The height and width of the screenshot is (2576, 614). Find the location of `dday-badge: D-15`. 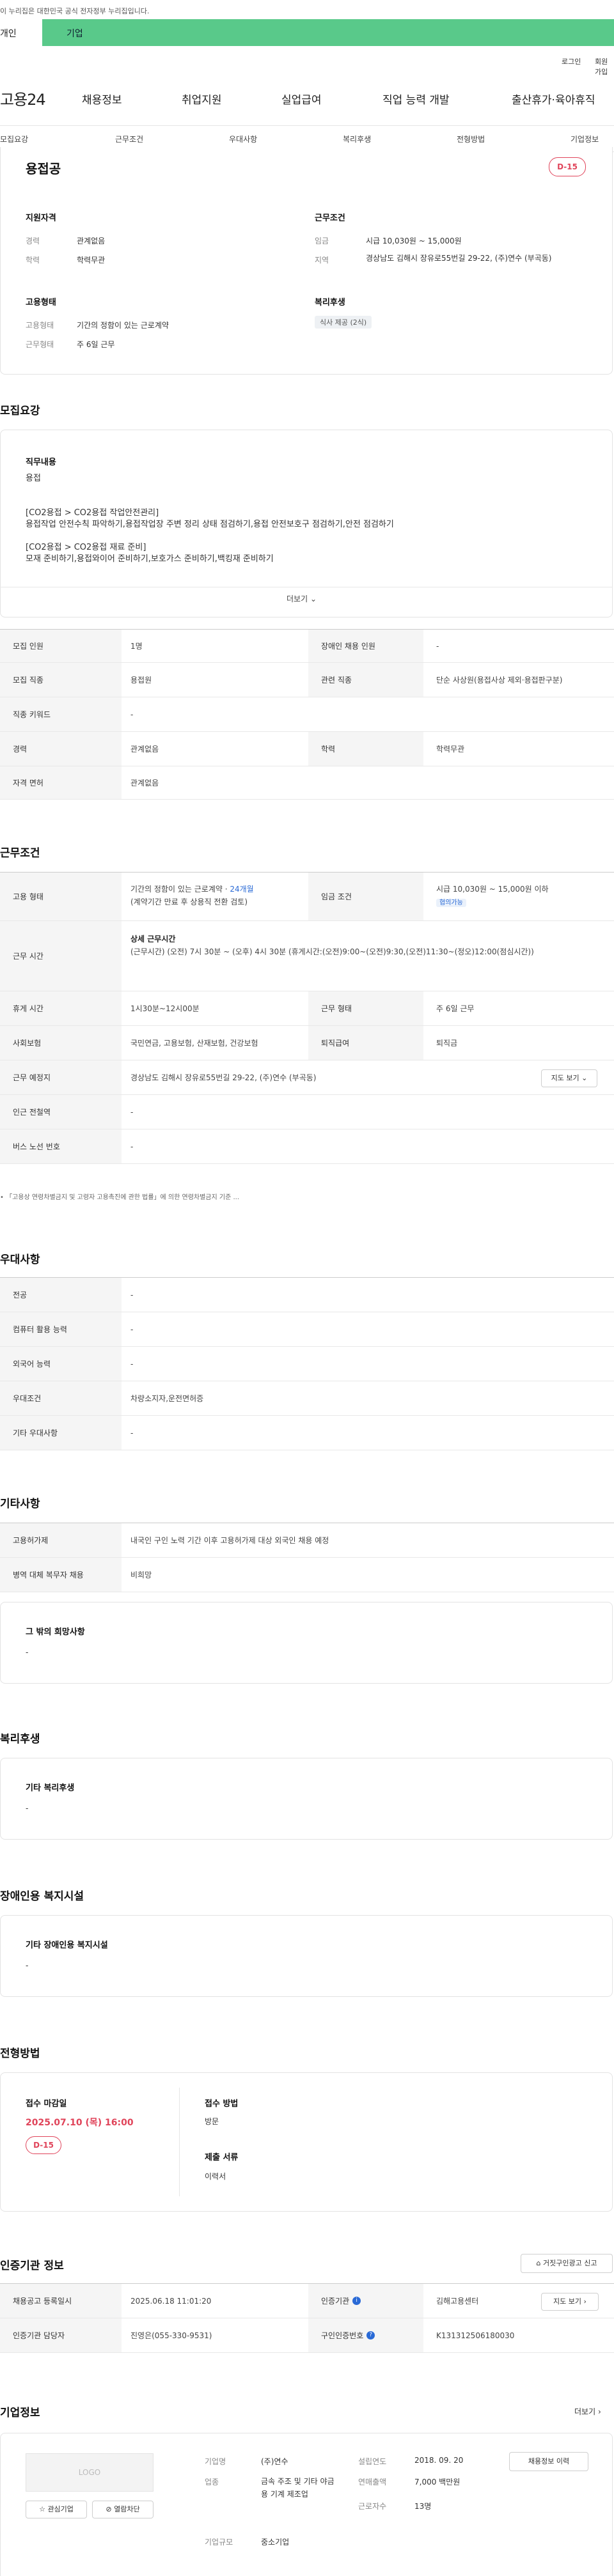

dday-badge: D-15 is located at coordinates (567, 166).